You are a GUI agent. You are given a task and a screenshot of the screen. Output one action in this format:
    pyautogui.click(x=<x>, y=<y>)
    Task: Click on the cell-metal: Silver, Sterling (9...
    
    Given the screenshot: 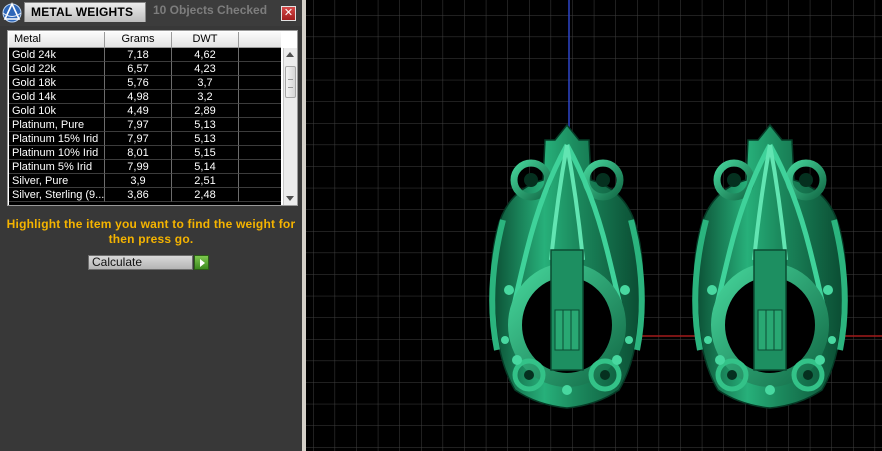 What is the action you would take?
    pyautogui.click(x=57, y=195)
    